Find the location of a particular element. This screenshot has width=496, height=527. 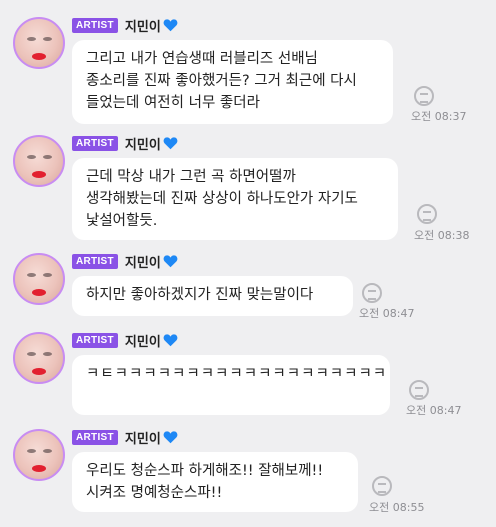

message-time: 오전 08:38 is located at coordinates (442, 235).